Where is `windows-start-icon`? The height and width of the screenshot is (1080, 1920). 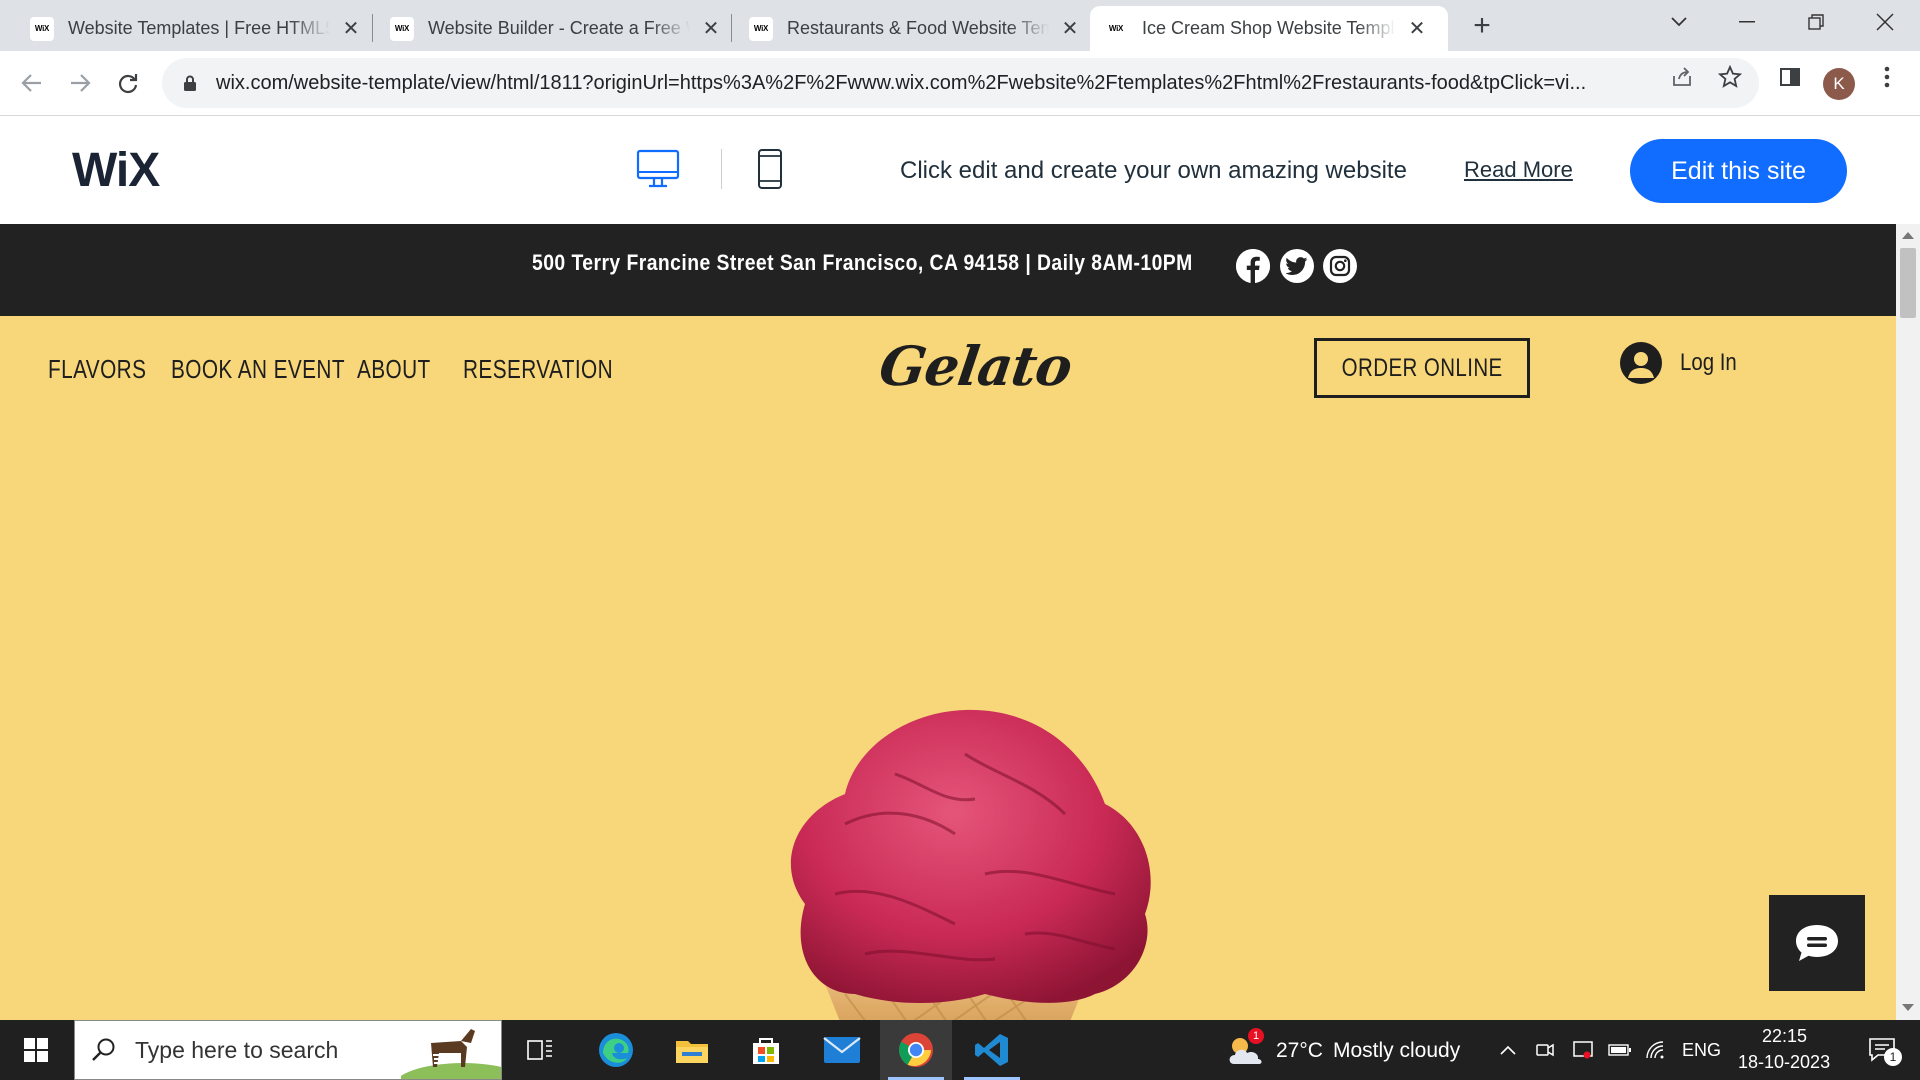 windows-start-icon is located at coordinates (36, 1050).